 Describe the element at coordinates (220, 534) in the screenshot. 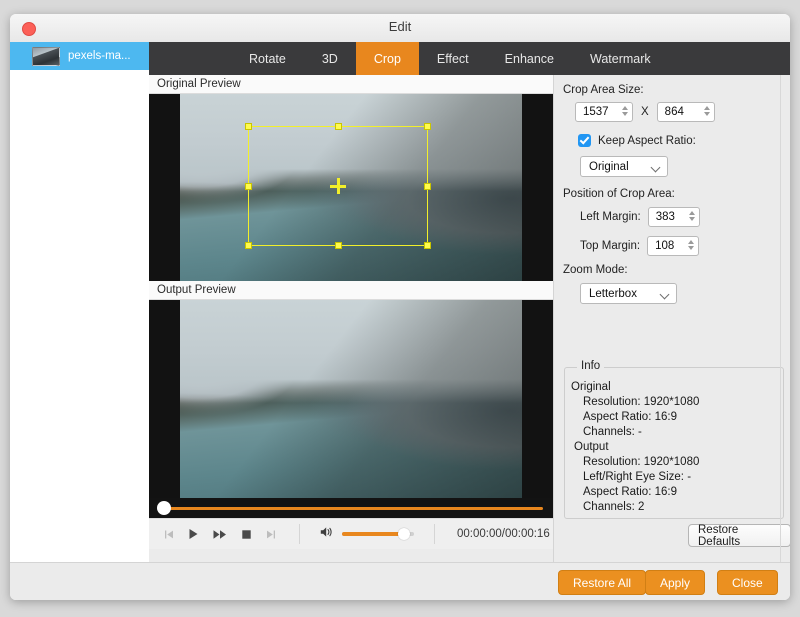

I see `fast-forward-icon` at that location.